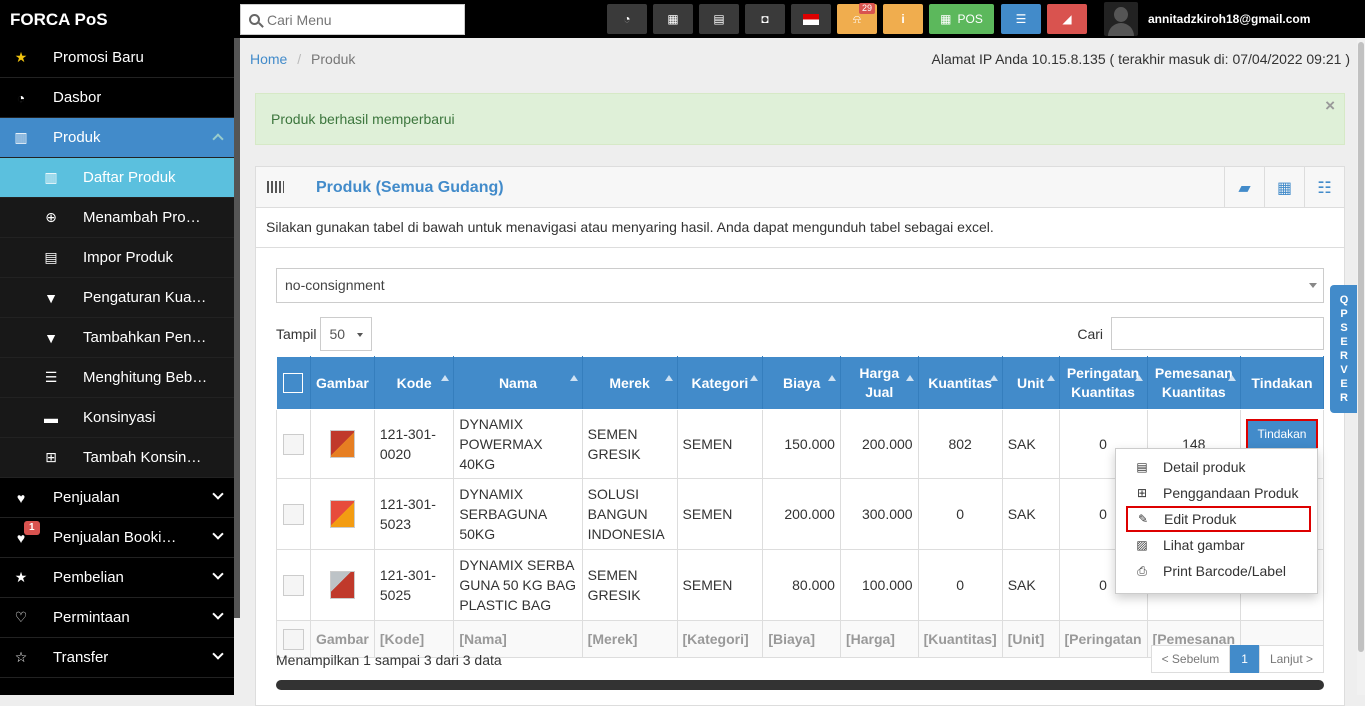  What do you see at coordinates (801, 383) in the screenshot?
I see `col-biaya: Biaya` at bounding box center [801, 383].